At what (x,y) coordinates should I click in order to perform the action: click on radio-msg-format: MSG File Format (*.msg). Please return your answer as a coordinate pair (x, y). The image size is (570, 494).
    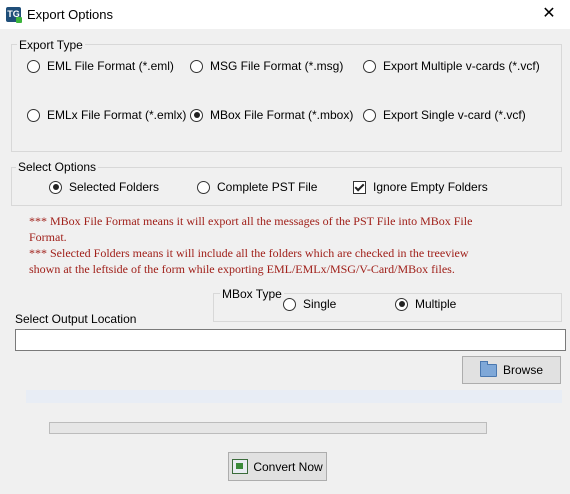
    Looking at the image, I should click on (266, 66).